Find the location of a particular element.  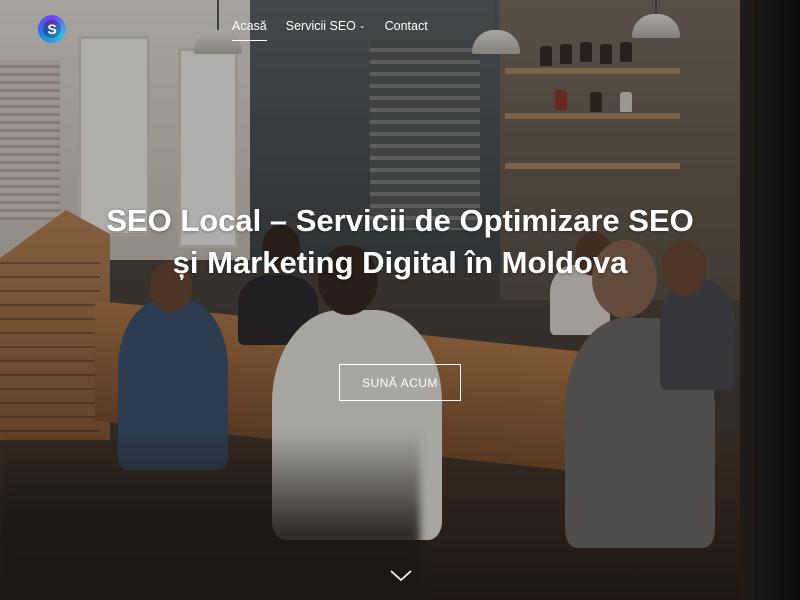

chevron-down-icon: ⌄ is located at coordinates (362, 25).